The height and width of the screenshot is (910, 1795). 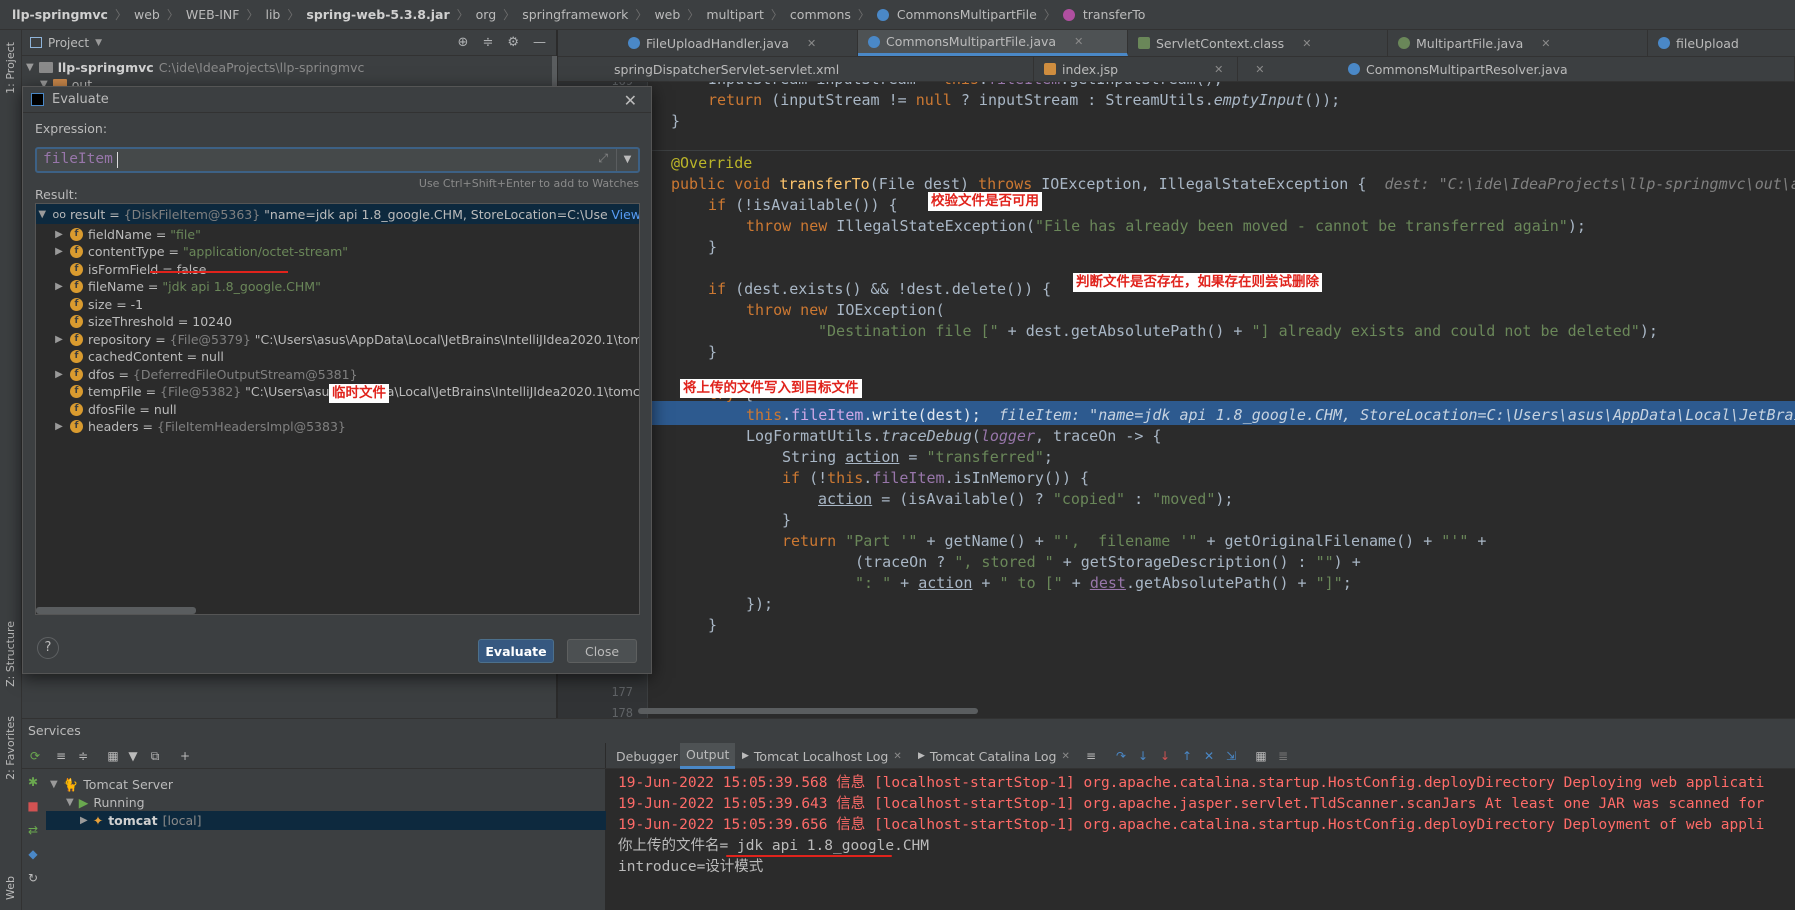 What do you see at coordinates (967, 14) in the screenshot?
I see `breadcrumb-item: CommonsMultipartFile` at bounding box center [967, 14].